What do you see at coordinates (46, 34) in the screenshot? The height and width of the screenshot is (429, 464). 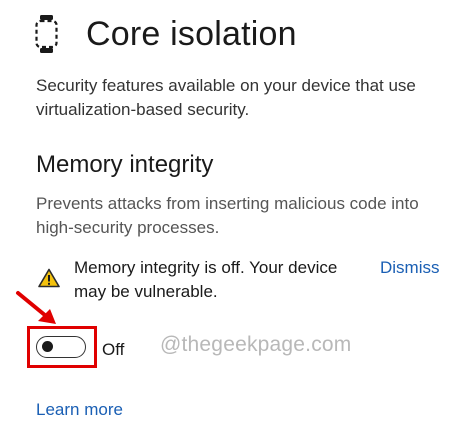 I see `core-isolation-chip-icon` at bounding box center [46, 34].